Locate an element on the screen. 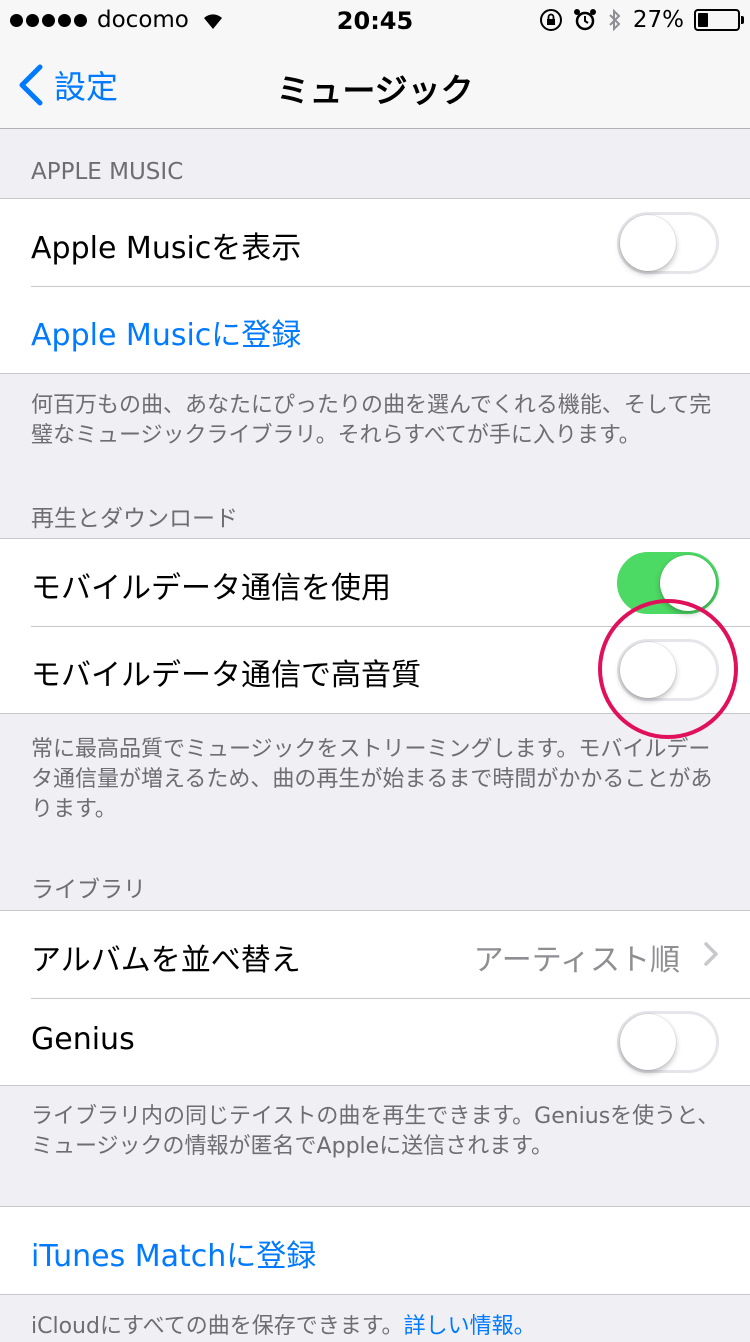 The image size is (750, 1342). row-genius: Genius is located at coordinates (375, 1041).